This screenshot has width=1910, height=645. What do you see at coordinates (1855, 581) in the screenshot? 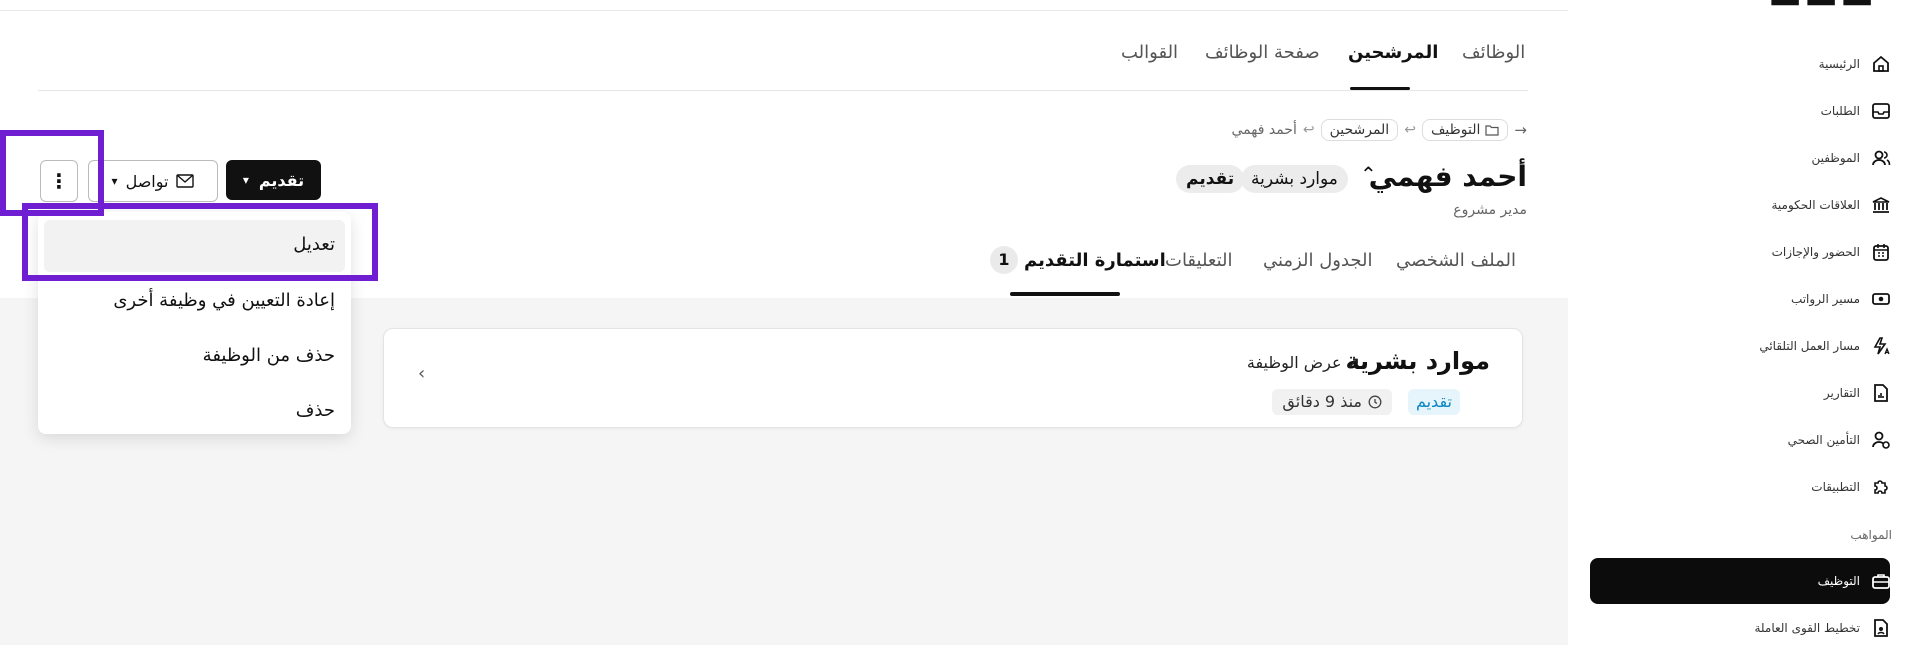
I see `sidebar-item-recruitment: التوظيف` at bounding box center [1855, 581].